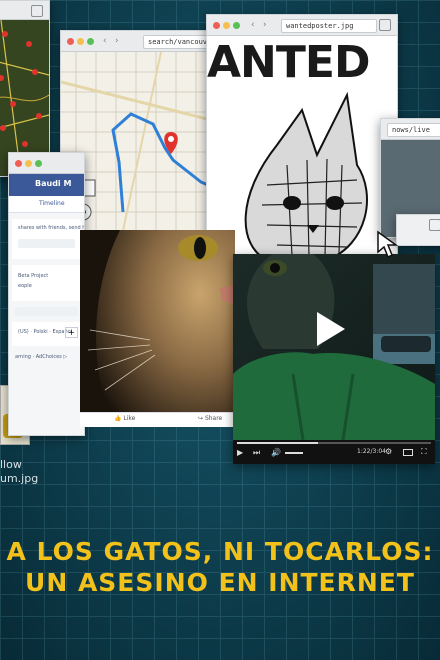  Describe the element at coordinates (371, 451) in the screenshot. I see `time-readout: 1:22/3:04` at that location.